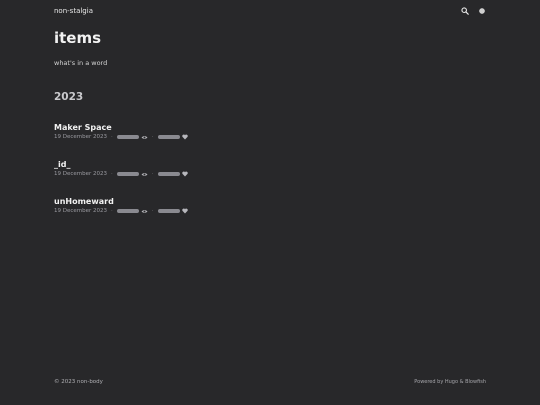  What do you see at coordinates (121, 127) in the screenshot?
I see `post-title: Maker Space` at bounding box center [121, 127].